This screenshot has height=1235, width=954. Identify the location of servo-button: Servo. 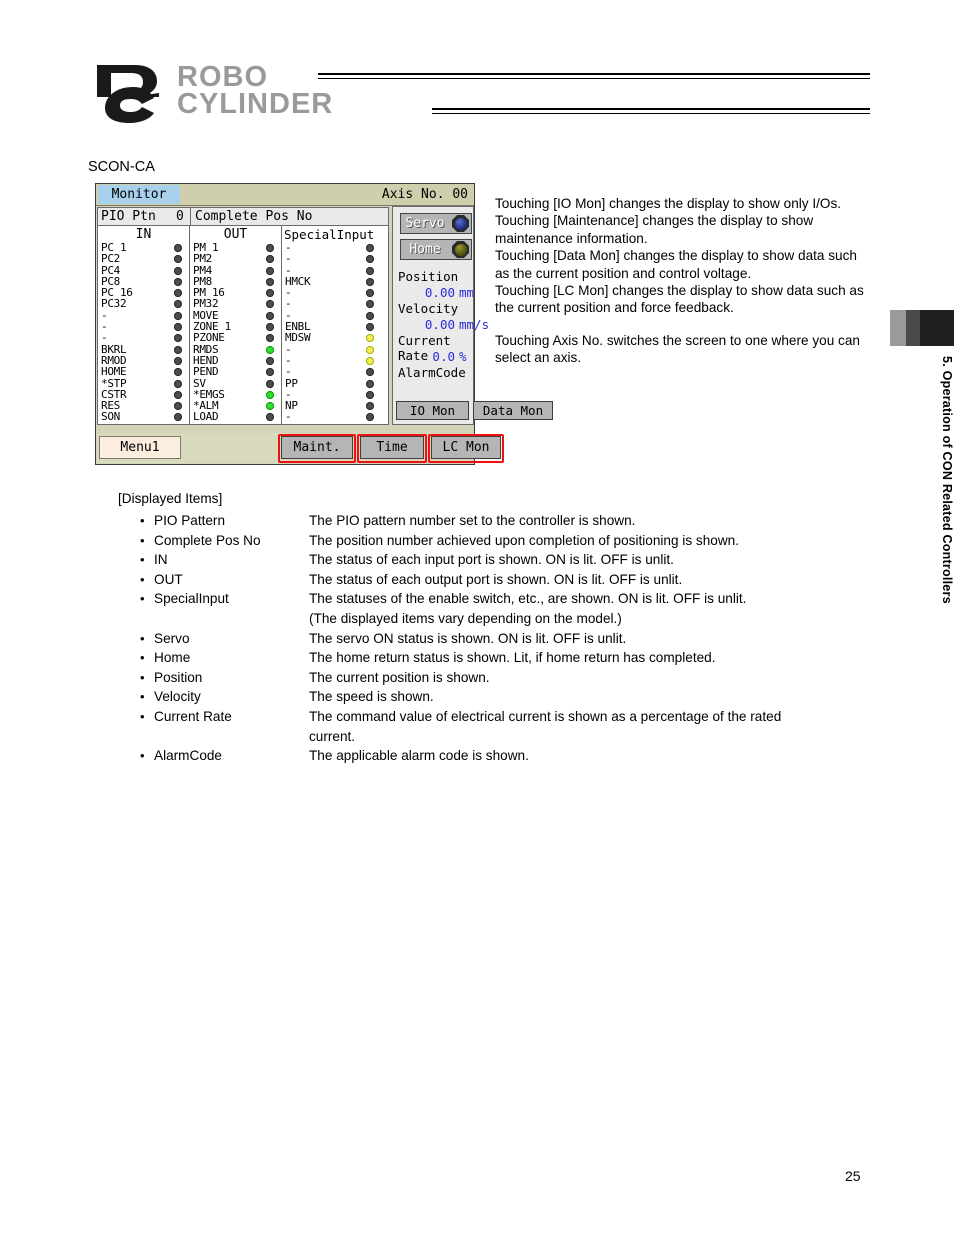
(436, 223).